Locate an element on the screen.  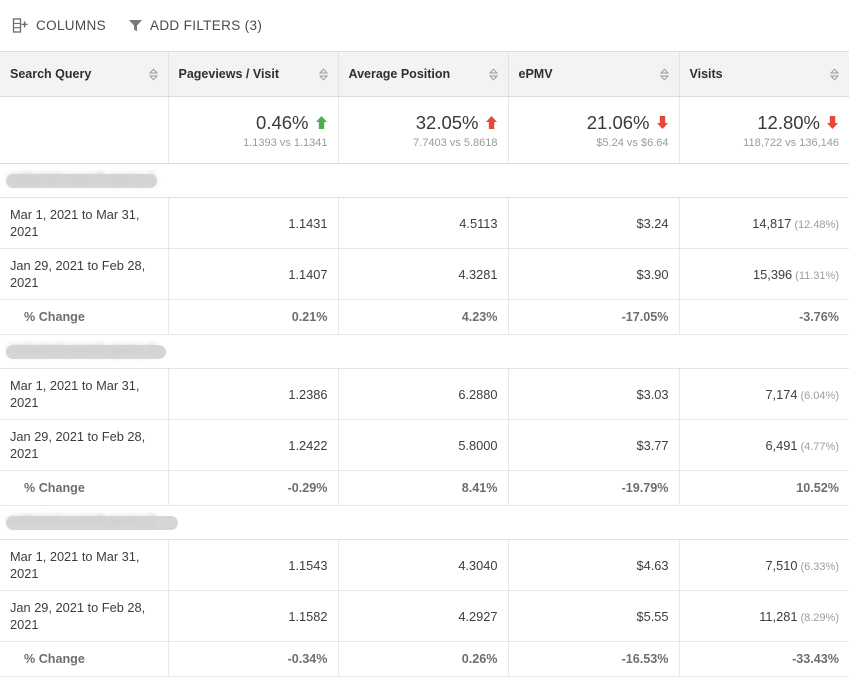
column-header-pageviews-per-visit: Pageviews / Visit is located at coordinates (253, 74).